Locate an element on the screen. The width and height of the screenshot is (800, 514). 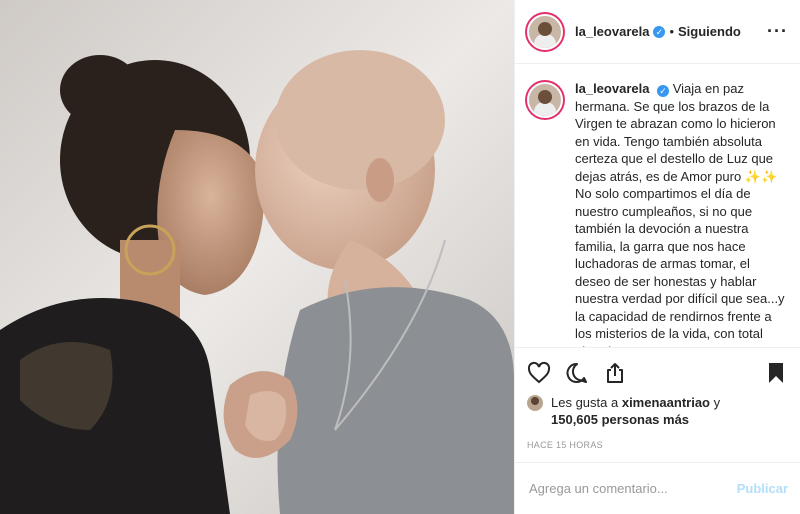
post-timestamp: HACE 15 HORAS is located at coordinates (657, 445).